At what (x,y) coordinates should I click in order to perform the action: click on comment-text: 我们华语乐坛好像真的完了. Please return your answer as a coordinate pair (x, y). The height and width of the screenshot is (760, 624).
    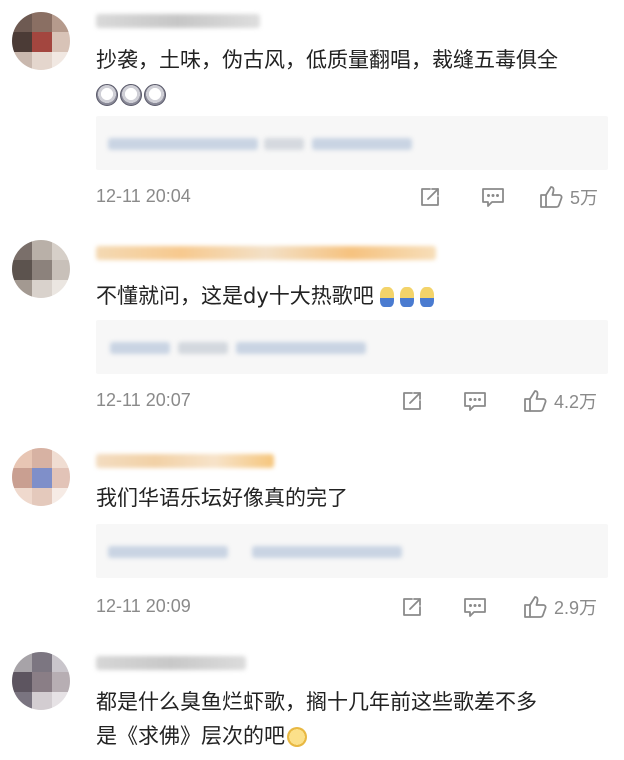
    Looking at the image, I should click on (222, 498).